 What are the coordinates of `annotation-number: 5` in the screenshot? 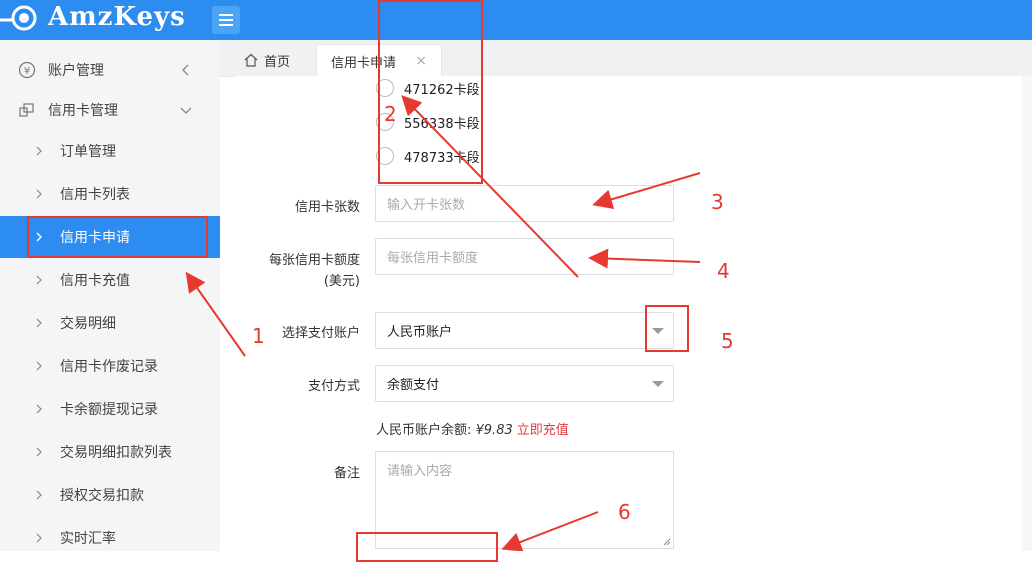 It's located at (727, 341).